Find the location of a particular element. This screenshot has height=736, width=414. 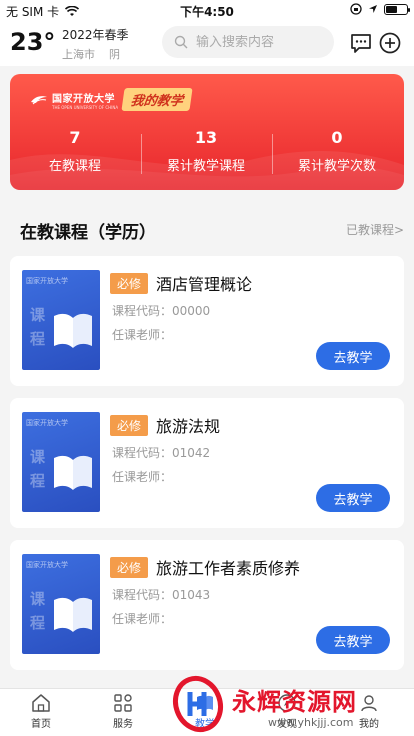

top-header: 23° 2022年春季 上海市 阴 is located at coordinates (207, 44).